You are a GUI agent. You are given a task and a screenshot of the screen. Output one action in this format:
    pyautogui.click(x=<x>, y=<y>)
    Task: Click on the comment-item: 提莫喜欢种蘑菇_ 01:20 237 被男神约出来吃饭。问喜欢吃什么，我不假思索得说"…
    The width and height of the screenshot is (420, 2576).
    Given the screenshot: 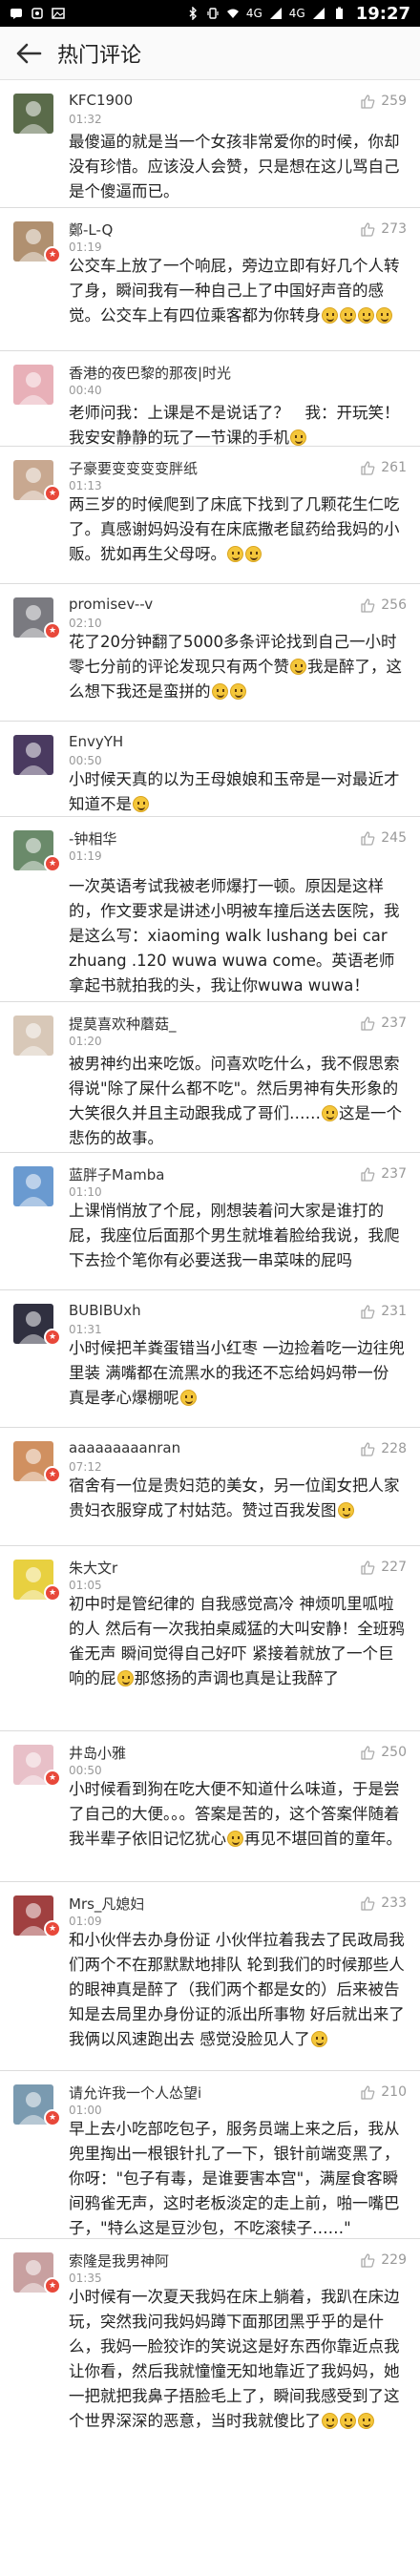 What is the action you would take?
    pyautogui.click(x=210, y=1077)
    